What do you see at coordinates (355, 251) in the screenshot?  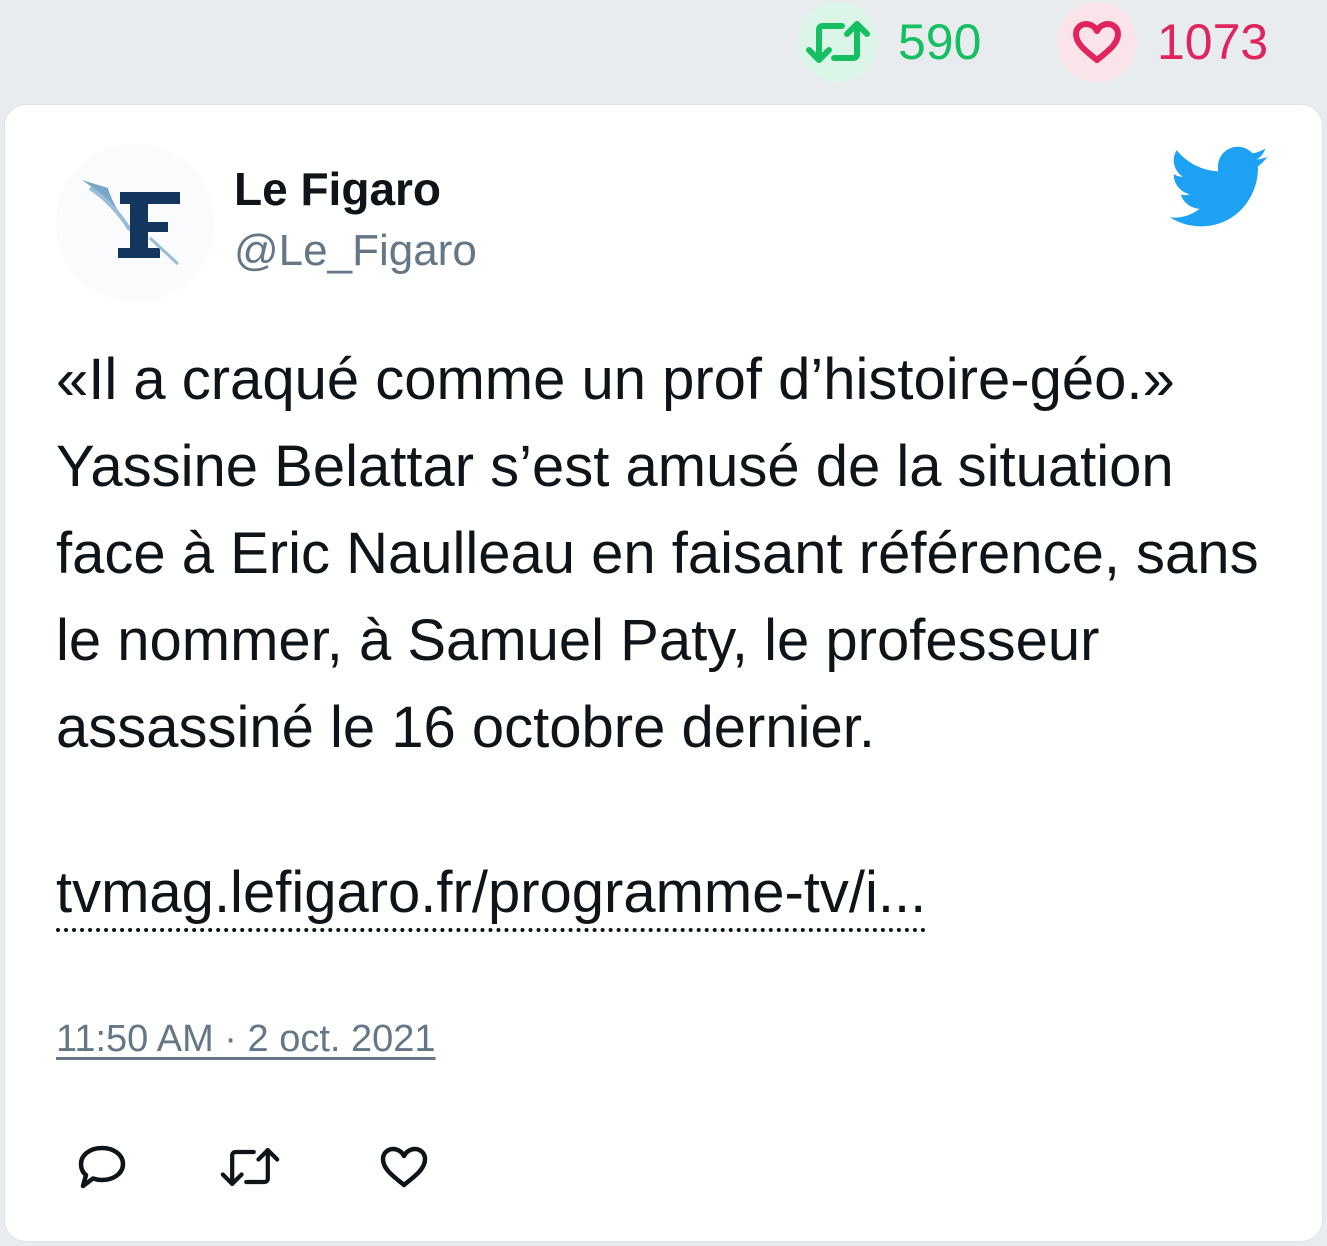 I see `author-handle: @Le_Figaro` at bounding box center [355, 251].